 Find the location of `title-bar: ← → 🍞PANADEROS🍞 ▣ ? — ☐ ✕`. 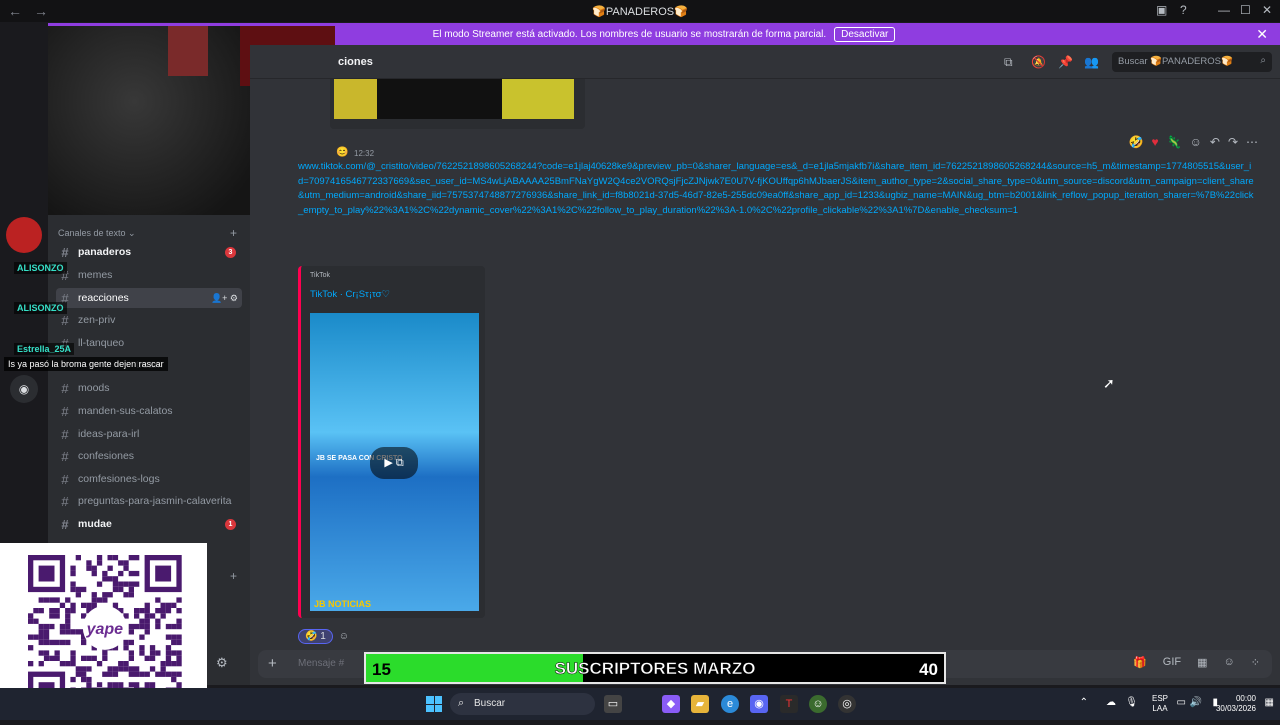

title-bar: ← → 🍞PANADEROS🍞 ▣ ? — ☐ ✕ is located at coordinates (640, 11).